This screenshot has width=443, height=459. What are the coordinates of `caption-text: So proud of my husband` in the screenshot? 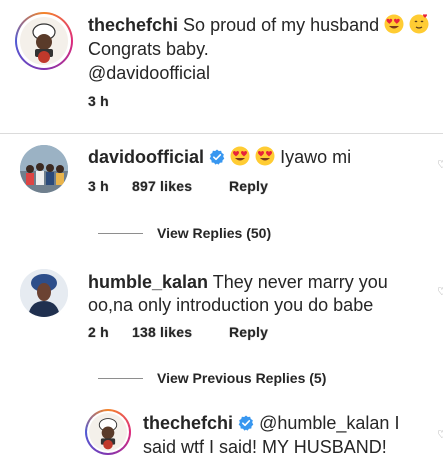 It's located at (281, 25).